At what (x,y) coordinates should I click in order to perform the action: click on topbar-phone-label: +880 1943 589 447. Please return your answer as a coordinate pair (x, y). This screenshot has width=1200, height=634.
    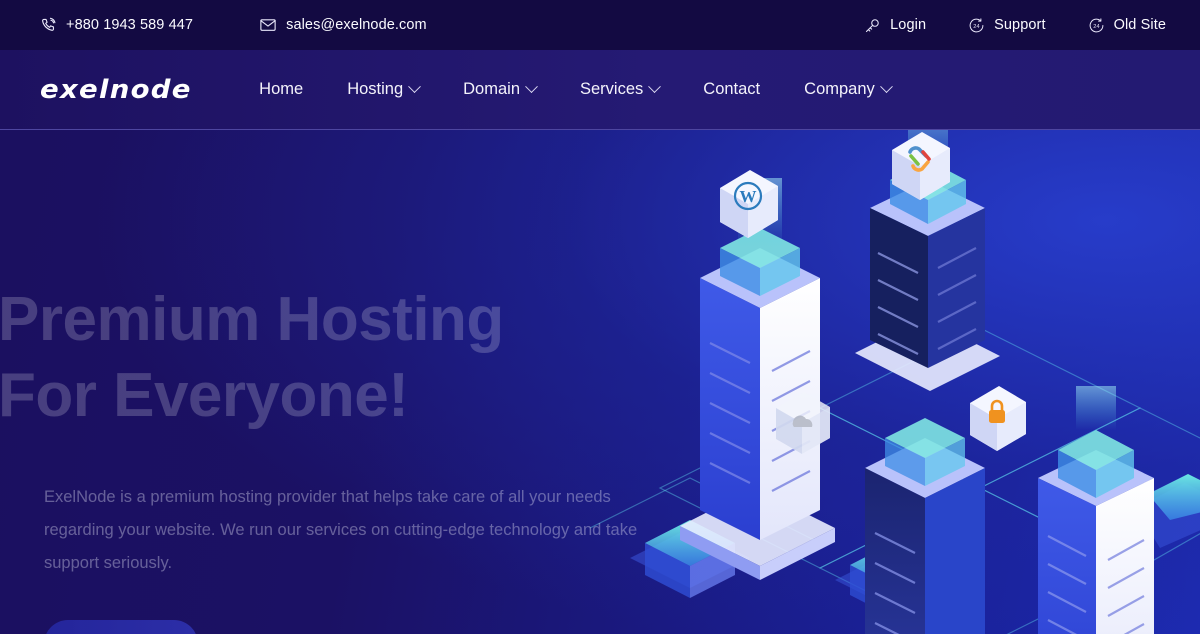
    Looking at the image, I should click on (130, 25).